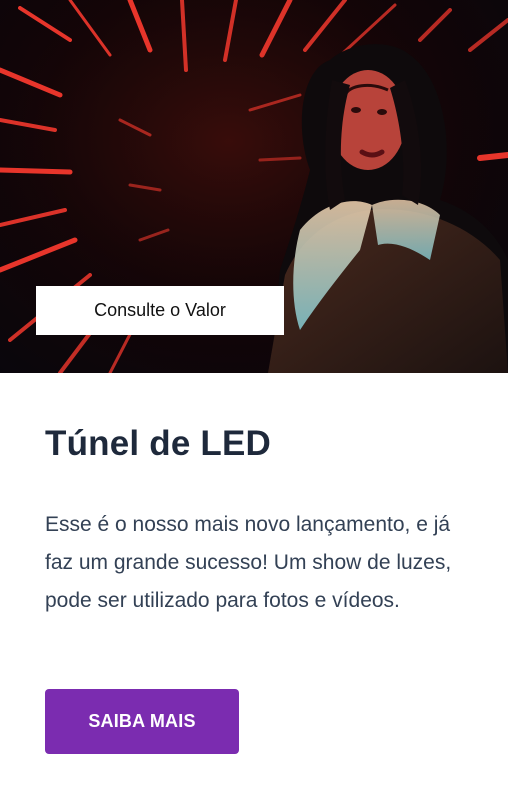 This screenshot has height=797, width=508. Describe the element at coordinates (158, 443) in the screenshot. I see `card-title: Túnel de LED` at that location.